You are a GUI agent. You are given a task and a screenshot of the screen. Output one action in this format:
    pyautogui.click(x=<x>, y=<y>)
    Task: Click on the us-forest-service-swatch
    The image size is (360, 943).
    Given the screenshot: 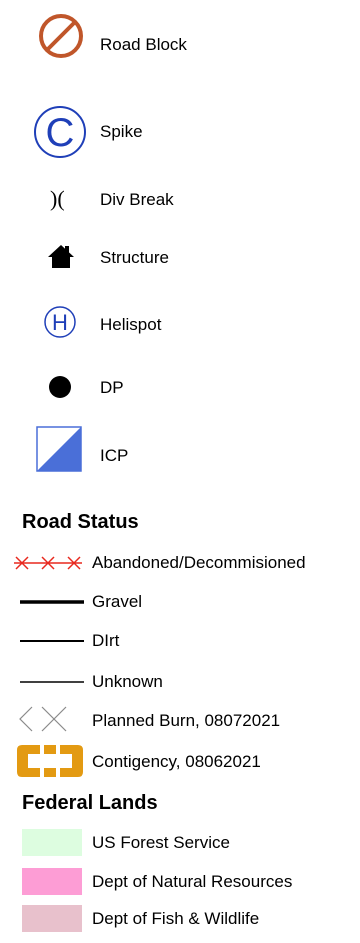 What is the action you would take?
    pyautogui.click(x=52, y=842)
    